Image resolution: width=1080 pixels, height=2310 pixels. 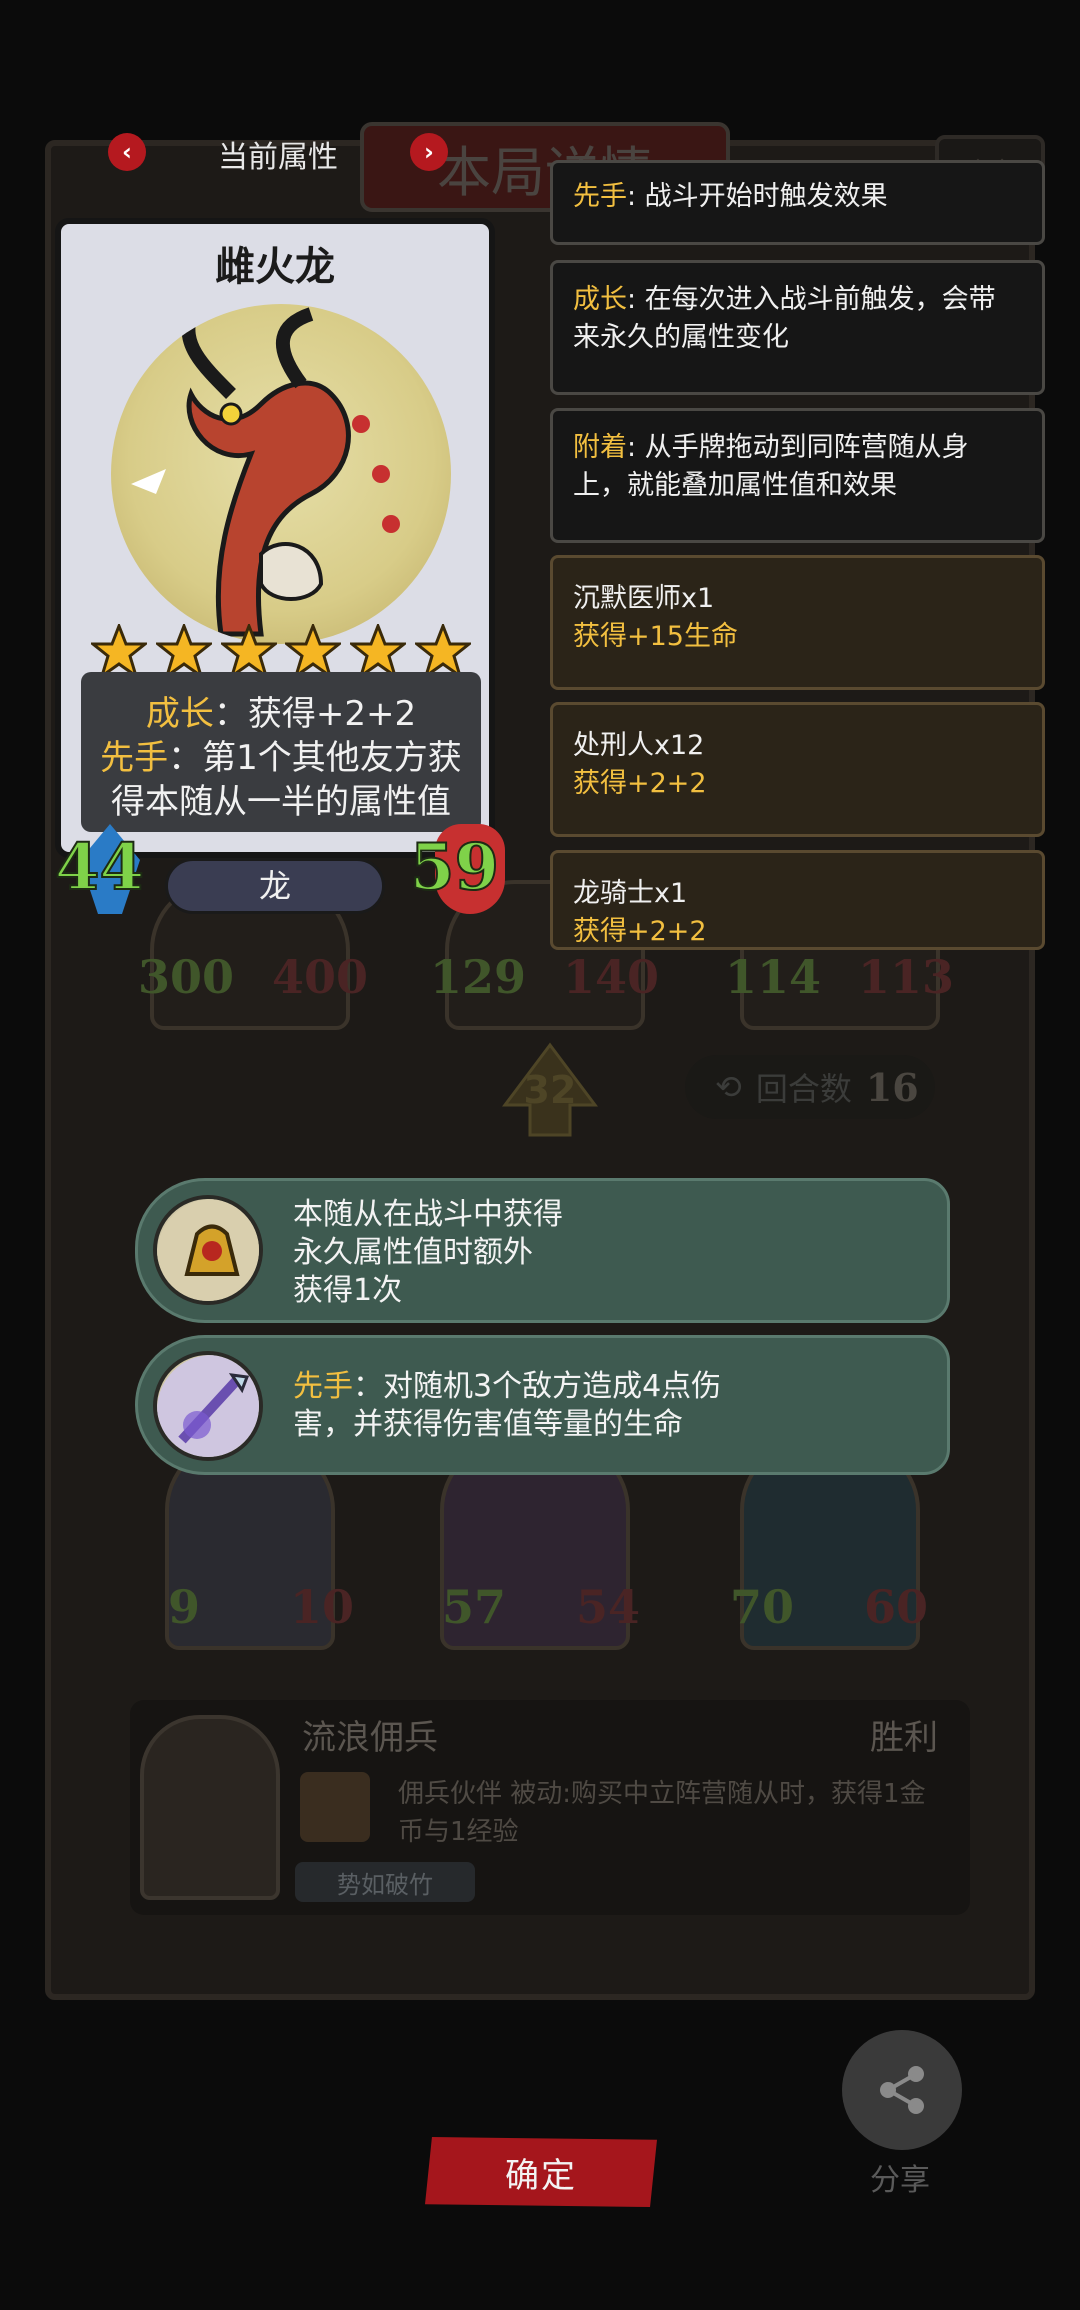 I want to click on tooltip-line: 获得1次, so click(x=348, y=1290).